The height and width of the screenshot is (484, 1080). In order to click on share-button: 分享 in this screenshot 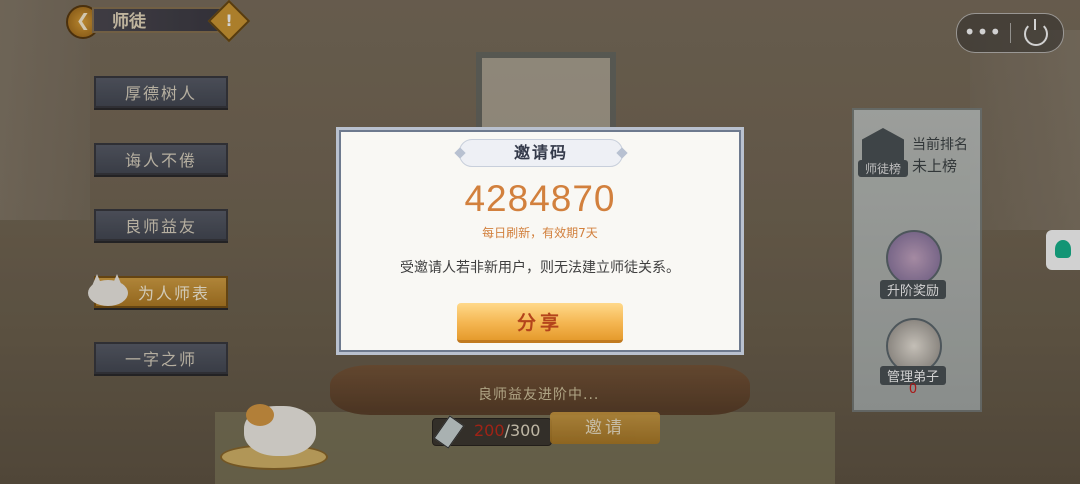, I will do `click(540, 323)`.